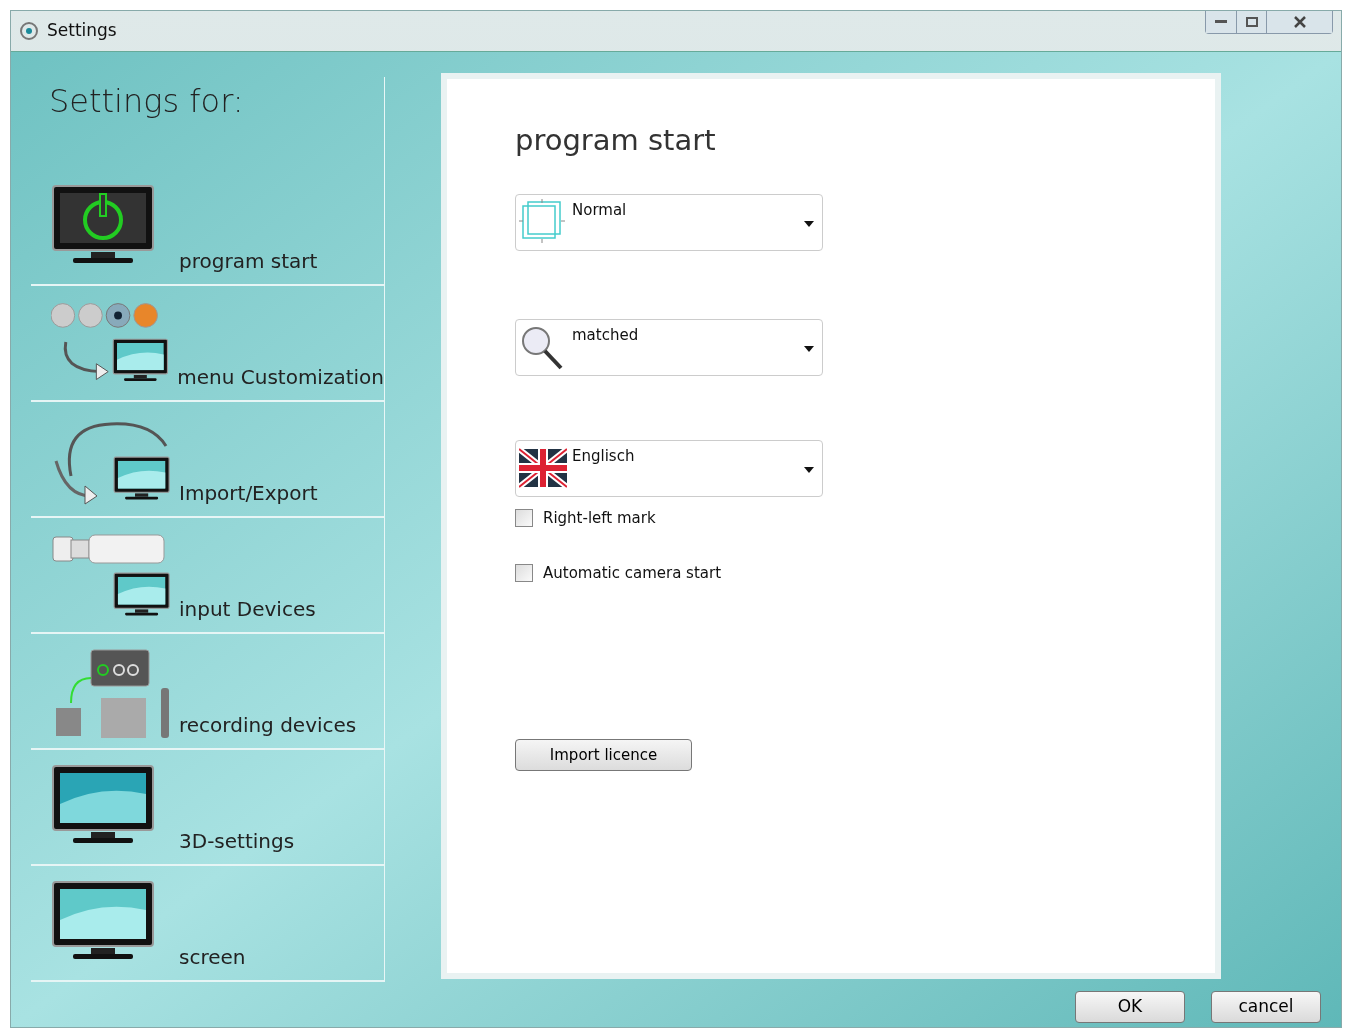 This screenshot has height=1028, width=1356. I want to click on app-icon, so click(29, 31).